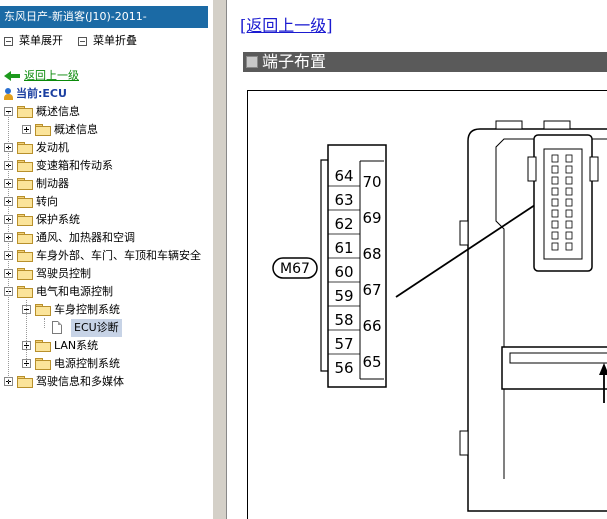 The image size is (607, 519). I want to click on tree-node: 变速箱和传动系, so click(106, 166).